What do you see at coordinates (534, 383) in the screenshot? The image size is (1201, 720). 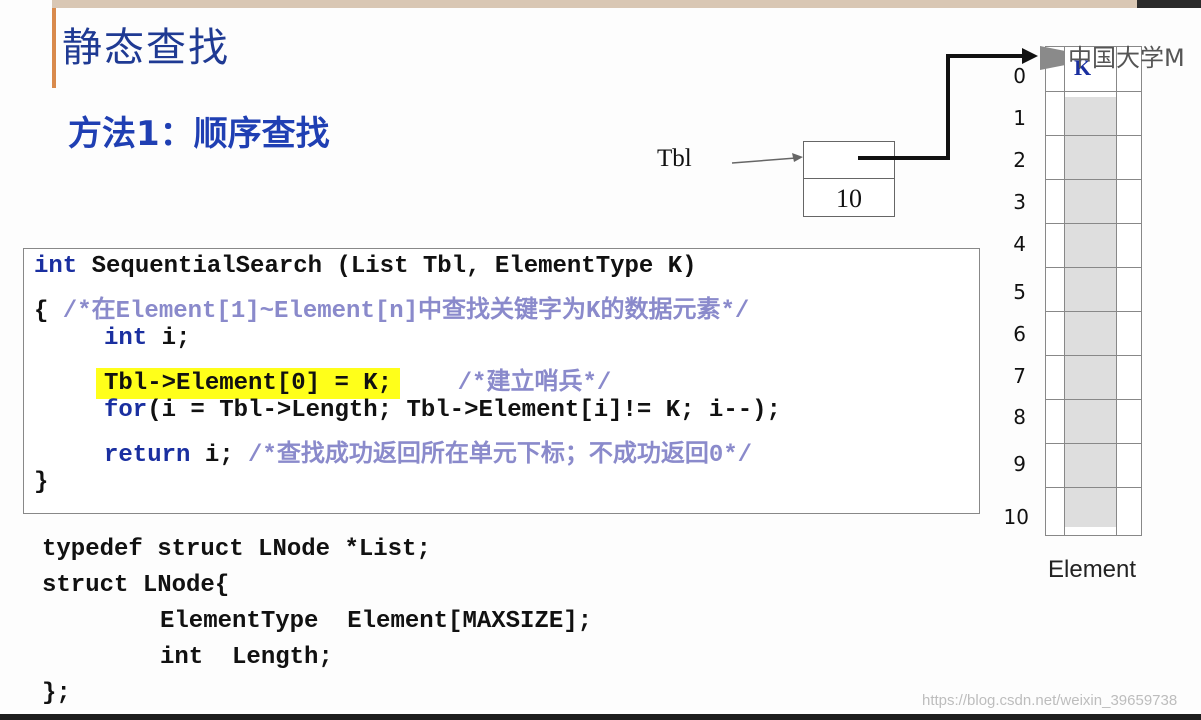 I see `code-comment: /*建立哨兵*/` at bounding box center [534, 383].